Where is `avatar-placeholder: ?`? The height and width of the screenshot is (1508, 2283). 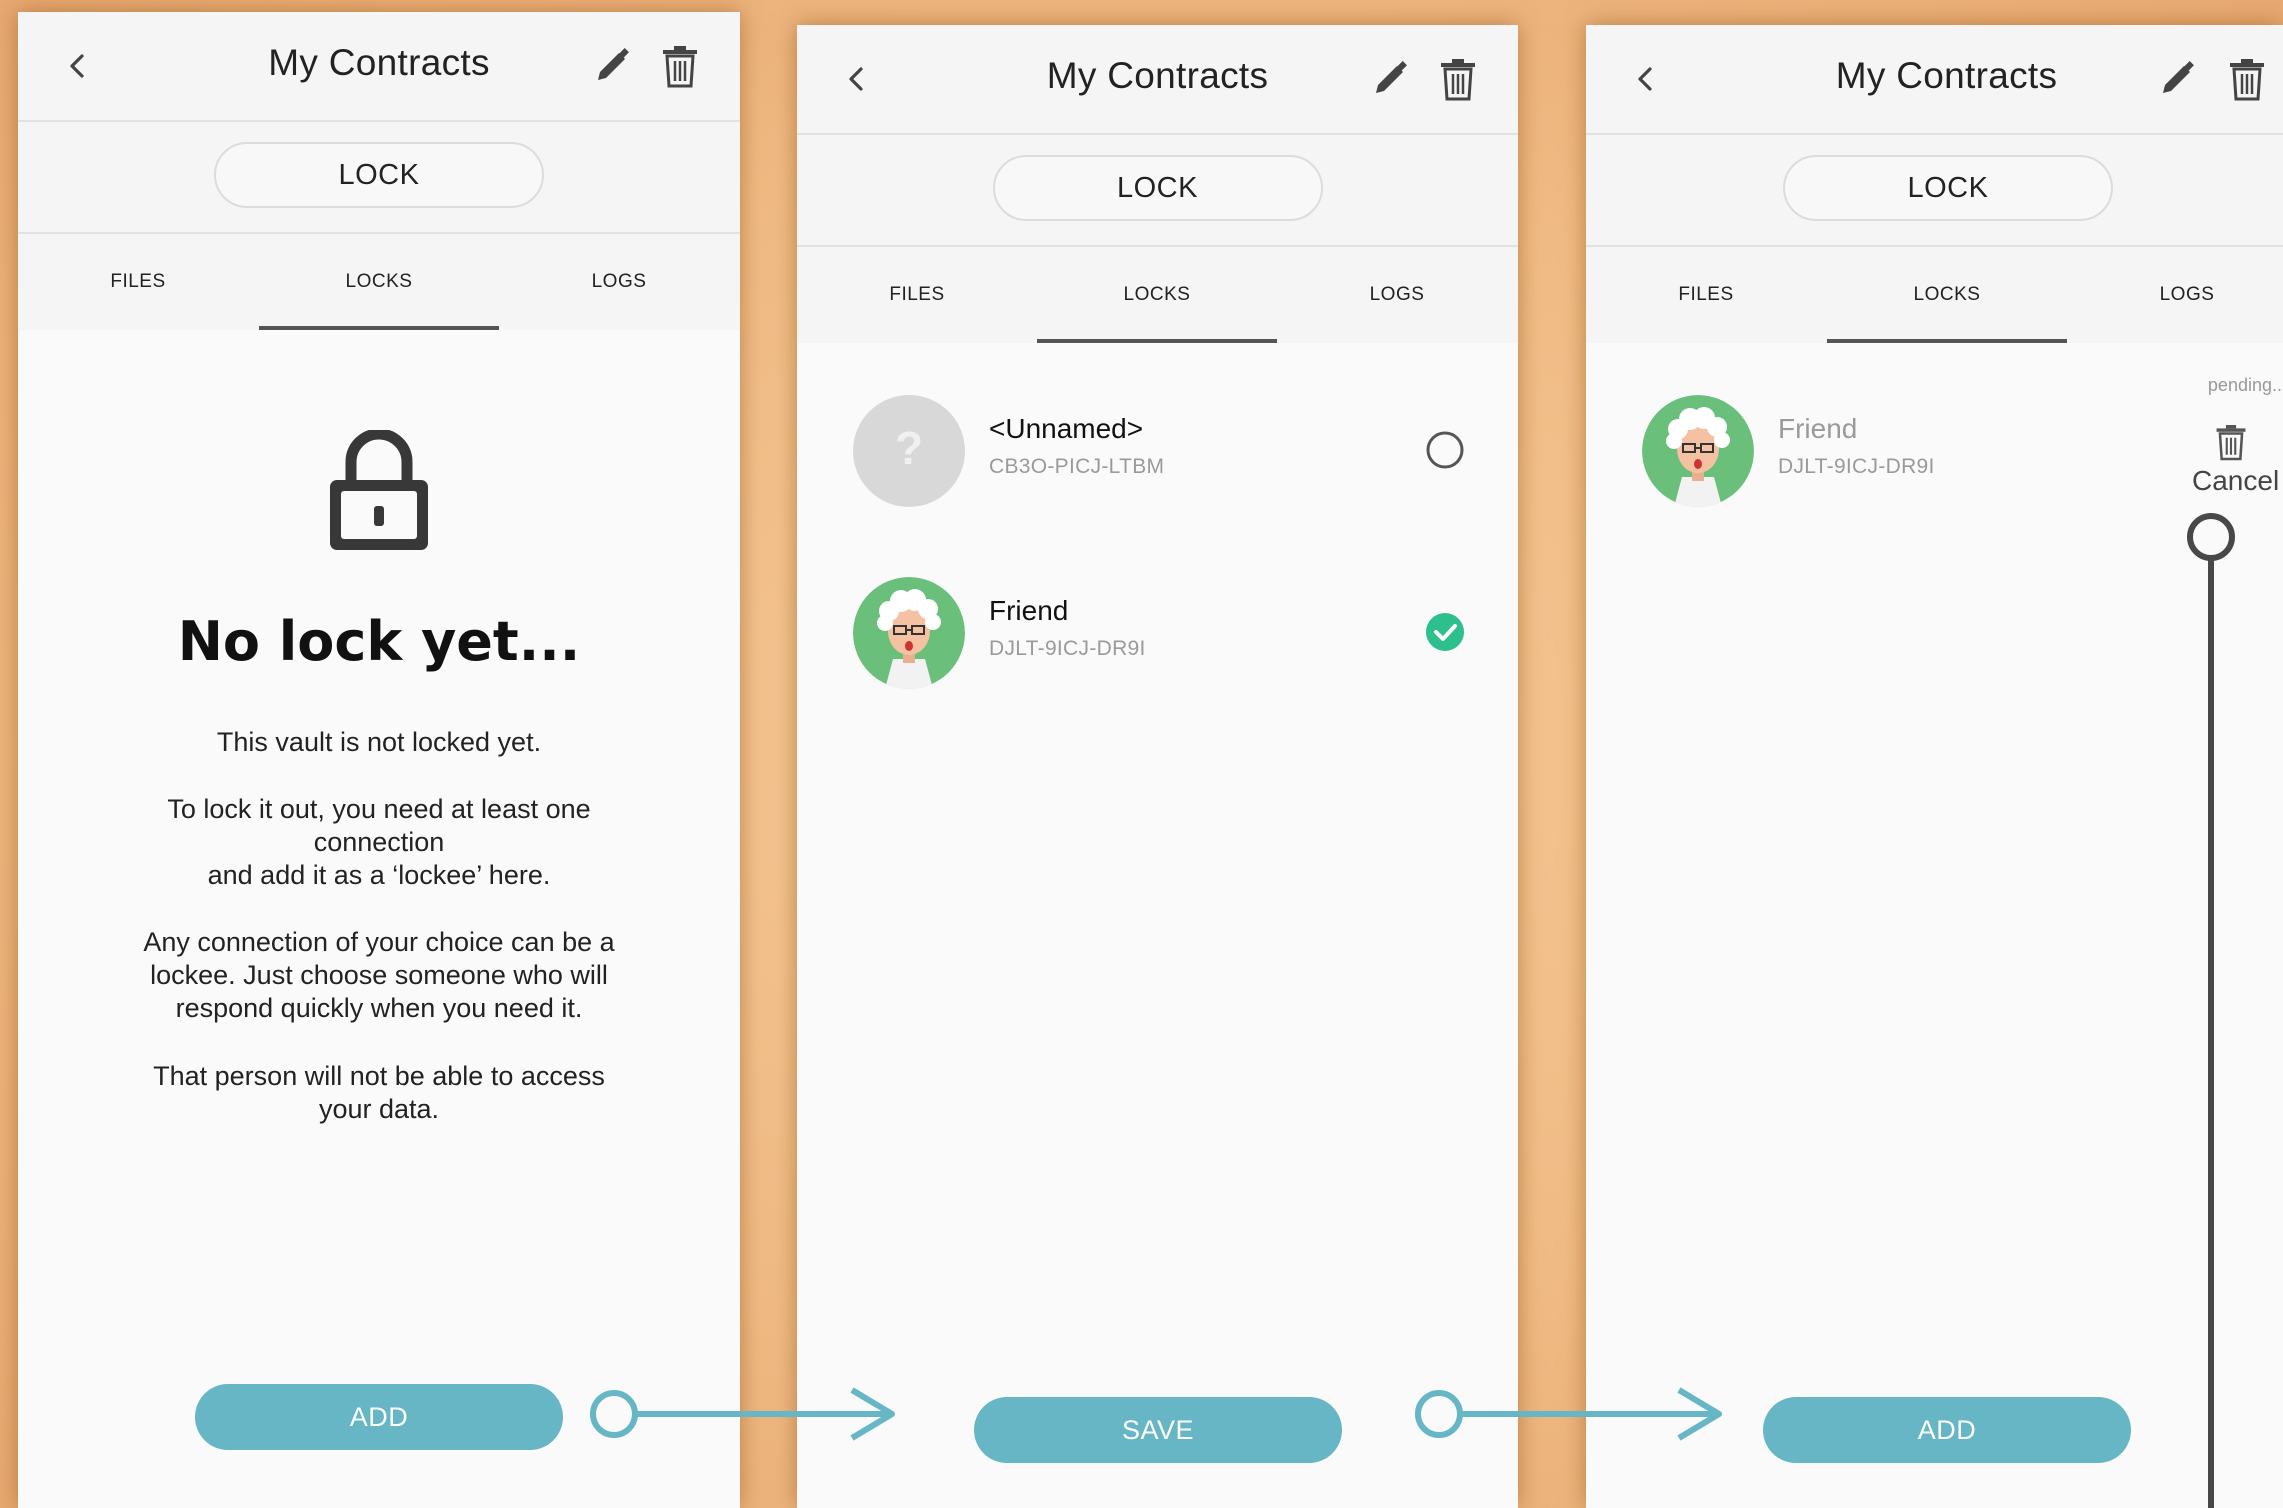 avatar-placeholder: ? is located at coordinates (909, 448).